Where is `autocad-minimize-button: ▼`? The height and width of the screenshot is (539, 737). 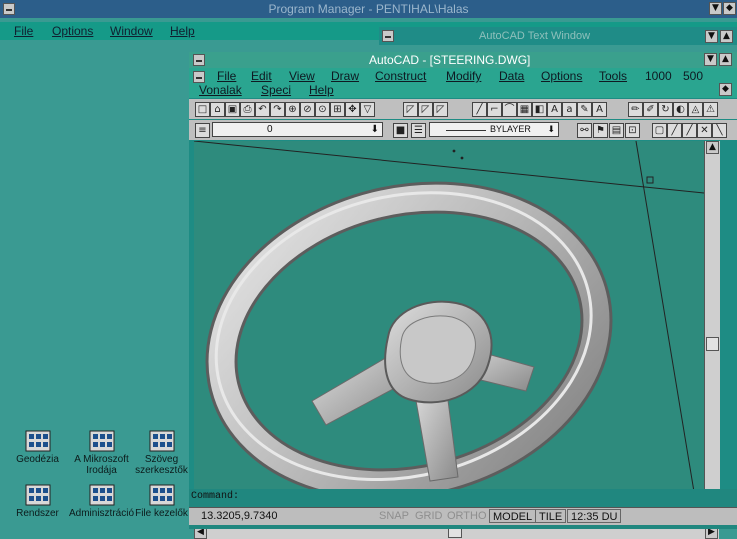
autocad-minimize-button: ▼ is located at coordinates (710, 59).